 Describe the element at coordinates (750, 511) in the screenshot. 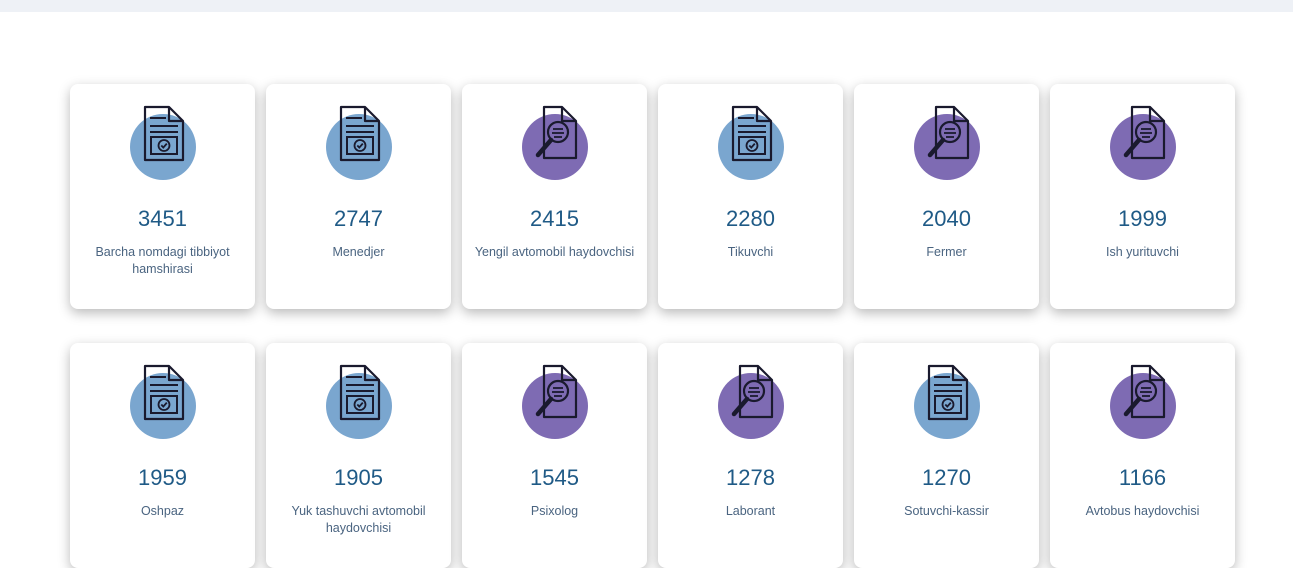

I see `profession-label: Laborant` at that location.